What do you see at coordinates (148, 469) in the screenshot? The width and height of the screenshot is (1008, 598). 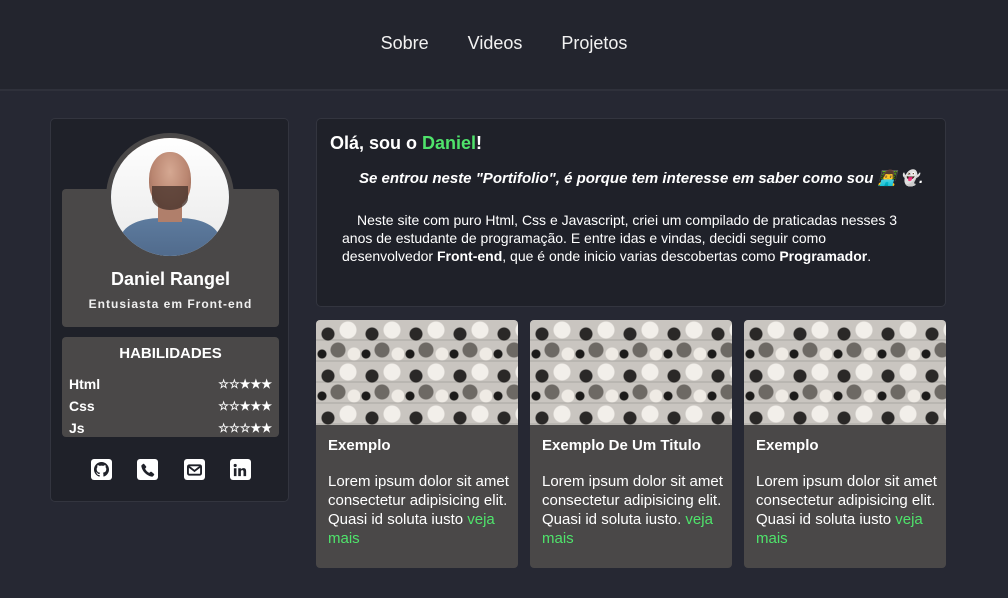 I see `phone-icon` at bounding box center [148, 469].